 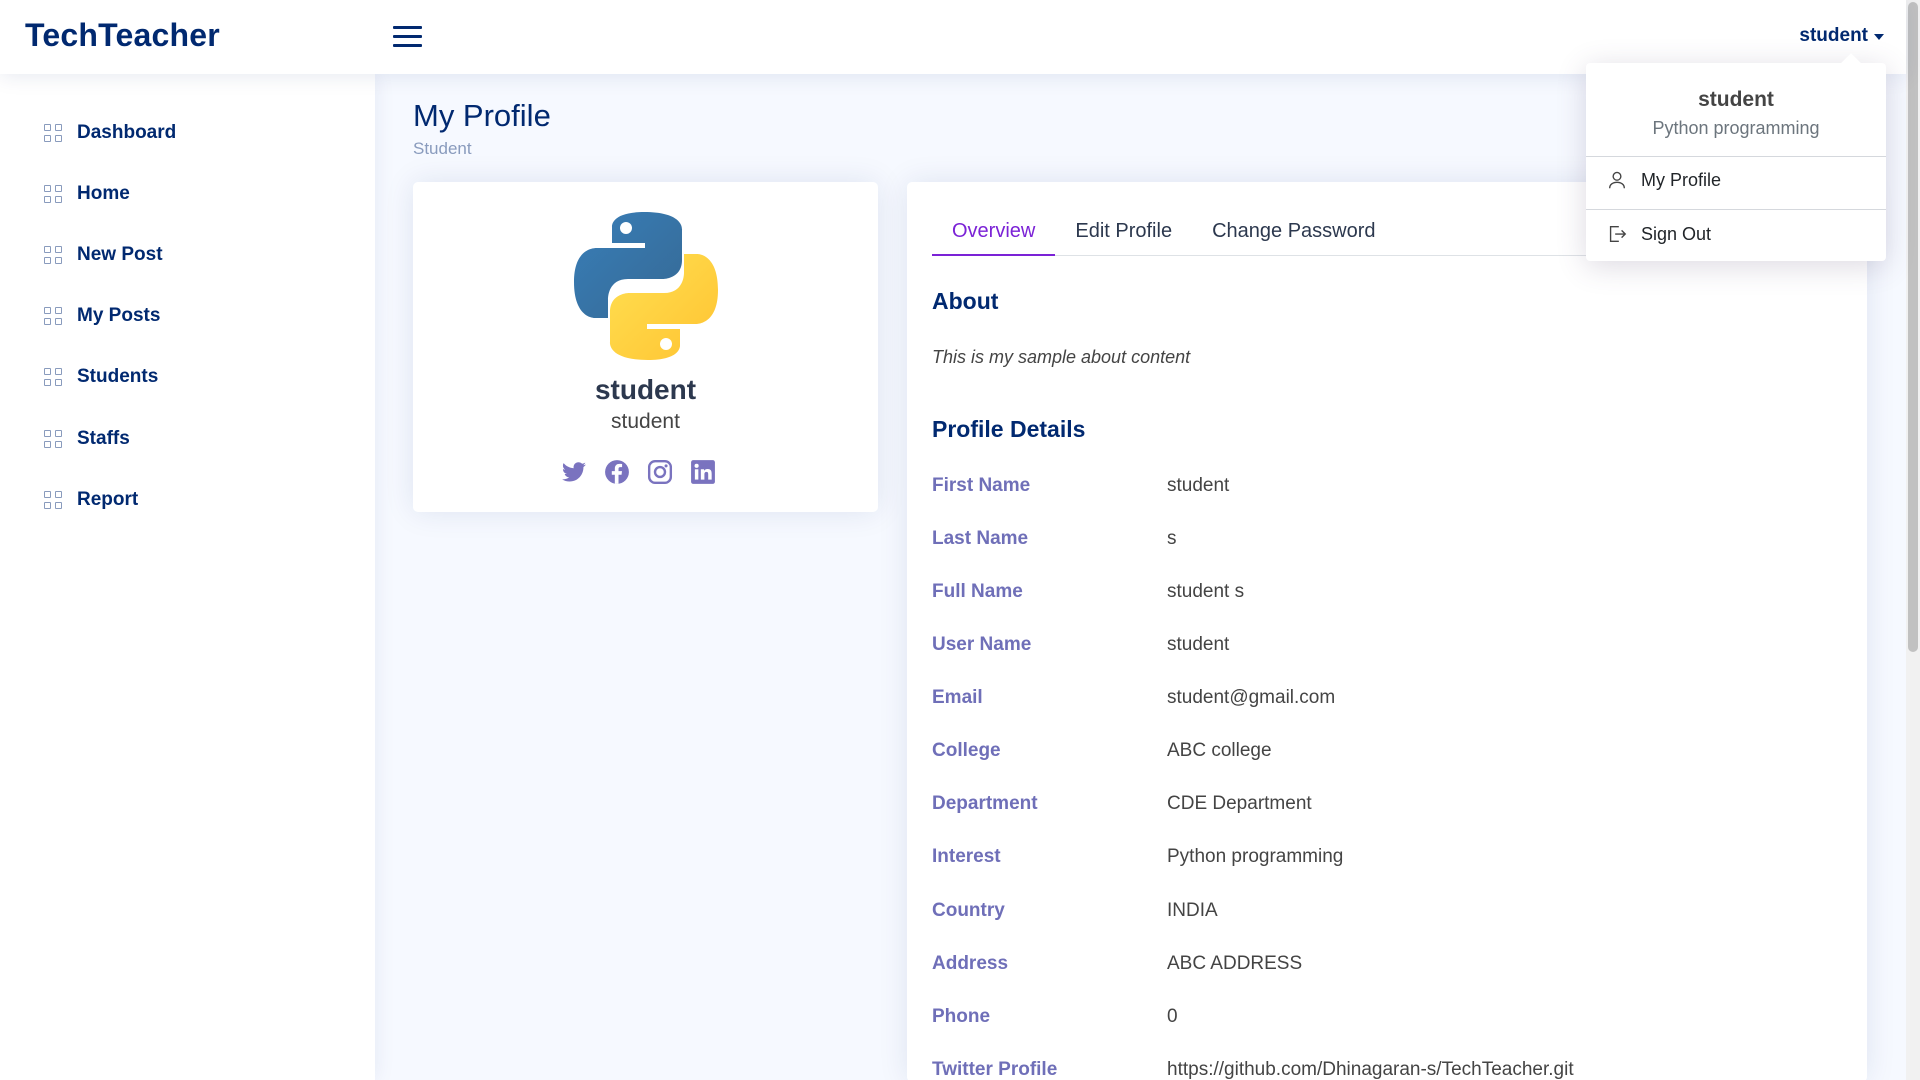 What do you see at coordinates (187, 438) in the screenshot?
I see `sidebar-item-staffs: Staffs` at bounding box center [187, 438].